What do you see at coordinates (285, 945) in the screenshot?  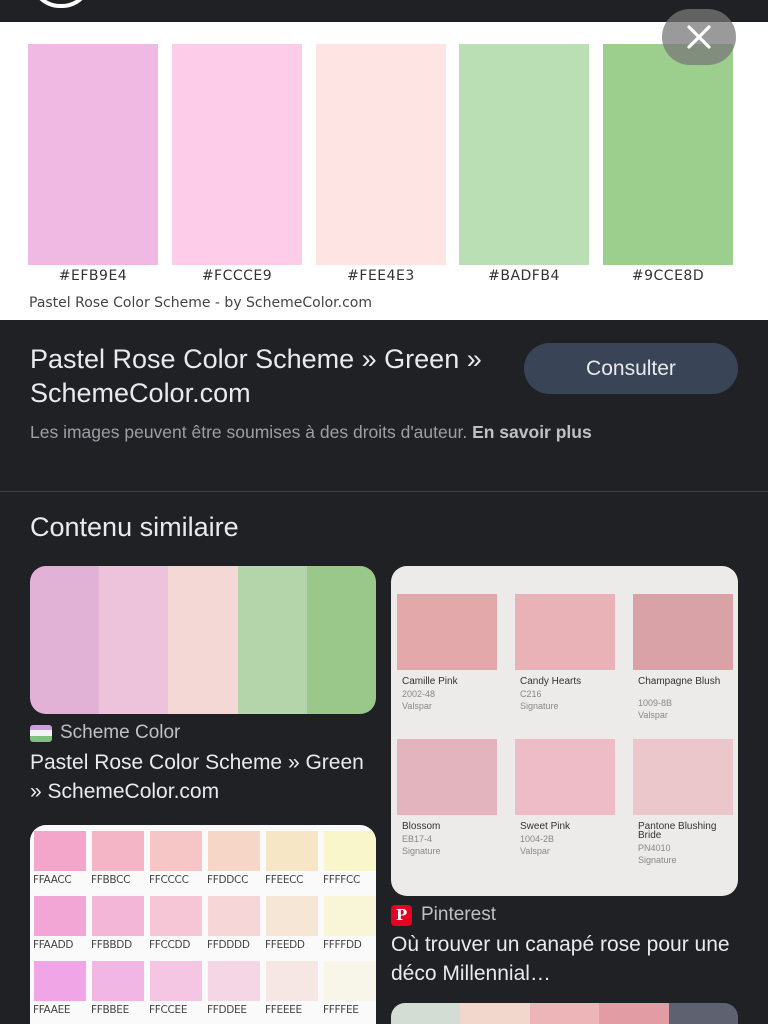 I see `hex-swatch-label: FFEEDD` at bounding box center [285, 945].